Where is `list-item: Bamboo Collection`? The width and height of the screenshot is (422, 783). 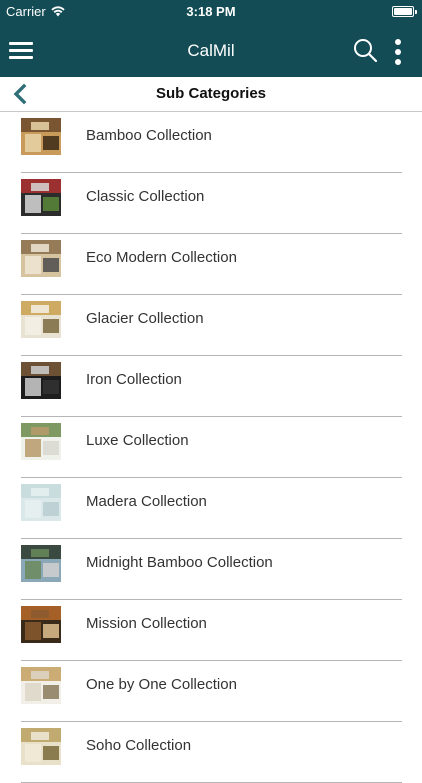 list-item: Bamboo Collection is located at coordinates (211, 142).